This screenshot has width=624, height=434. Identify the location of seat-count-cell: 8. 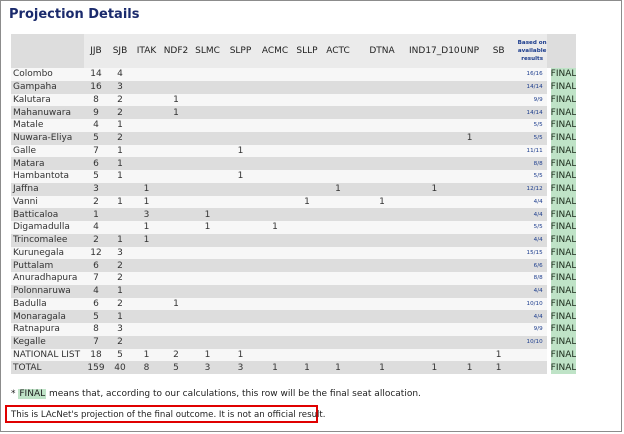
(96, 329).